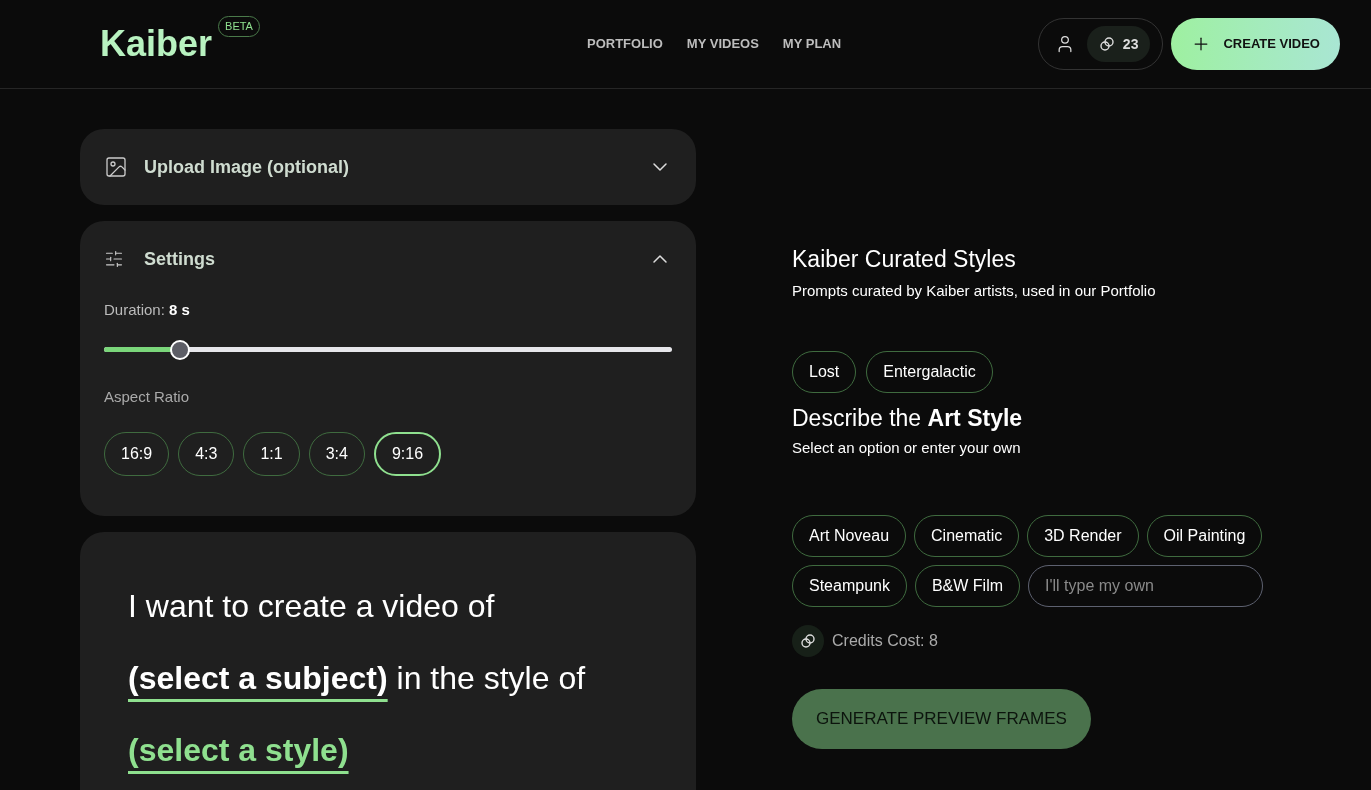 Image resolution: width=1371 pixels, height=790 pixels. Describe the element at coordinates (908, 418) in the screenshot. I see `section-title: Describe the Art Style` at that location.